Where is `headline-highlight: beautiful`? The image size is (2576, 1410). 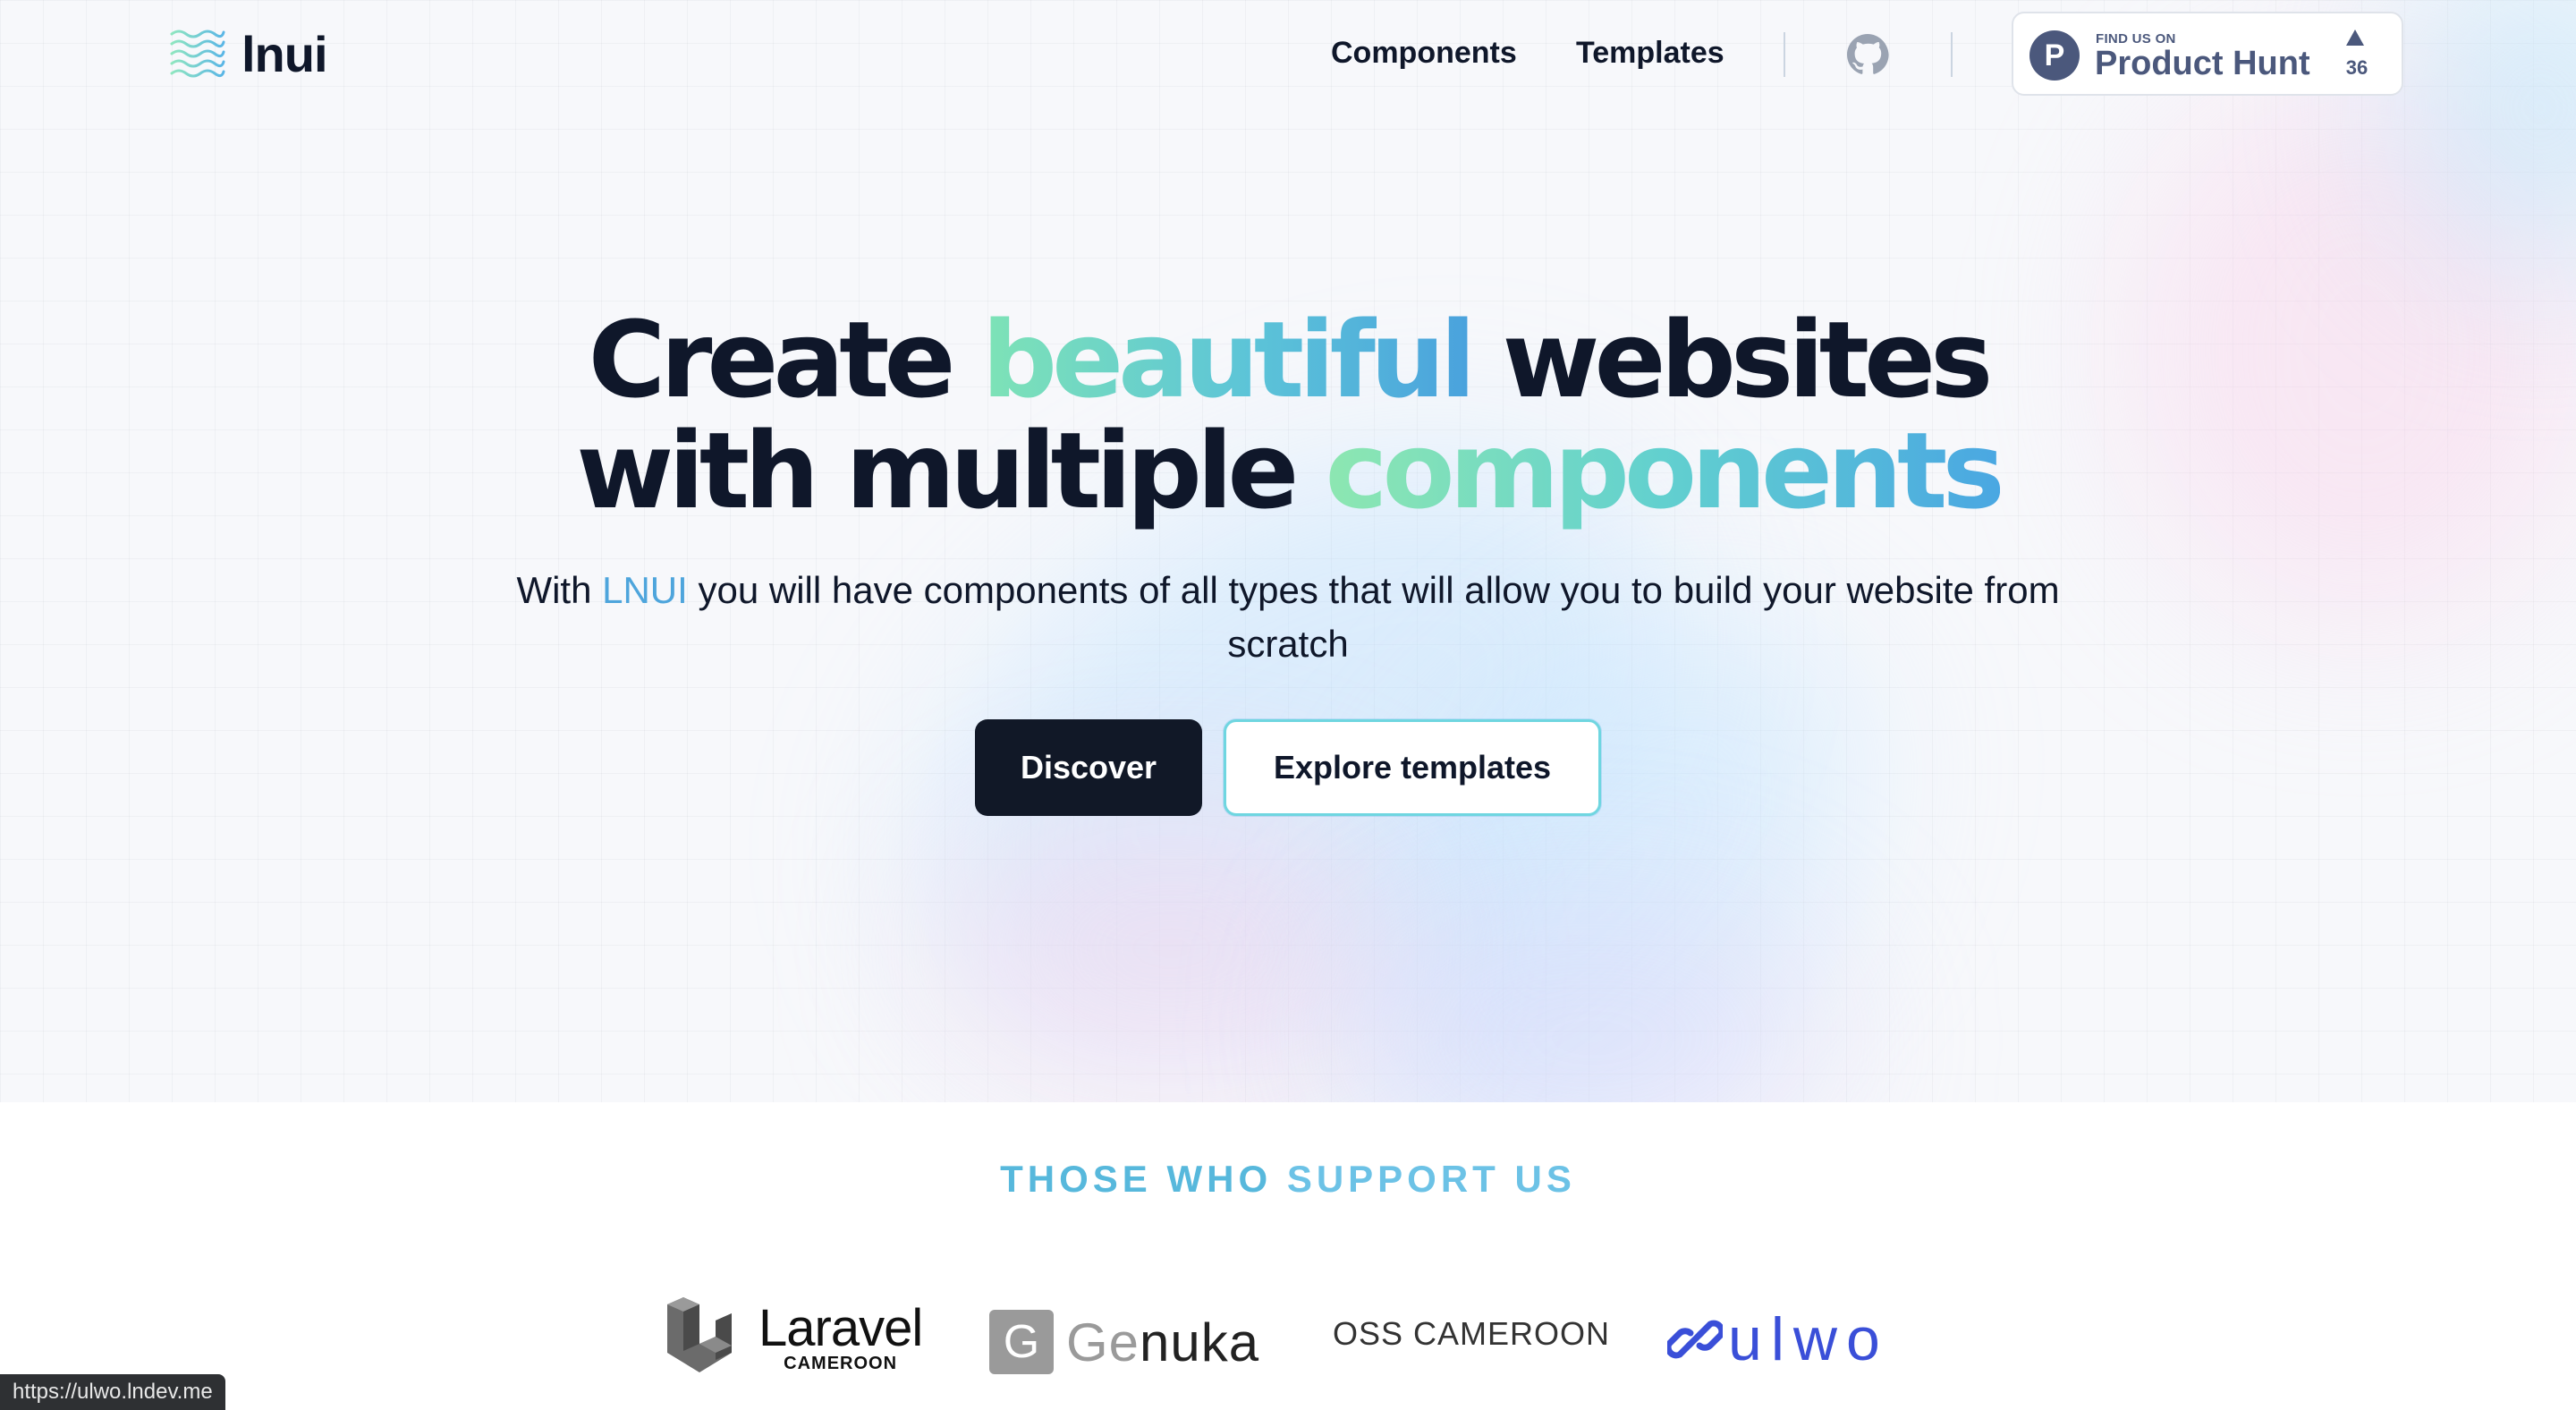
headline-highlight: beautiful is located at coordinates (1229, 360).